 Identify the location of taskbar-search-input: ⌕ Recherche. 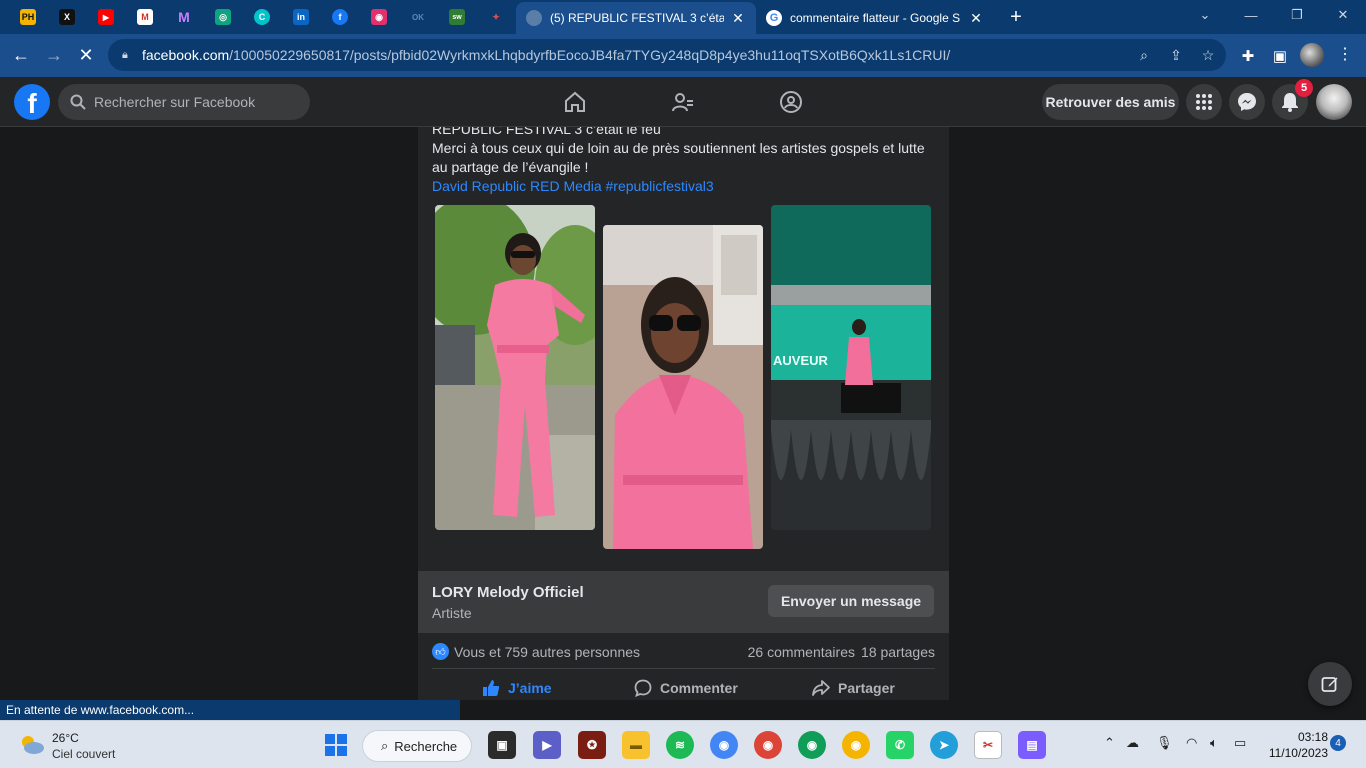
(417, 746).